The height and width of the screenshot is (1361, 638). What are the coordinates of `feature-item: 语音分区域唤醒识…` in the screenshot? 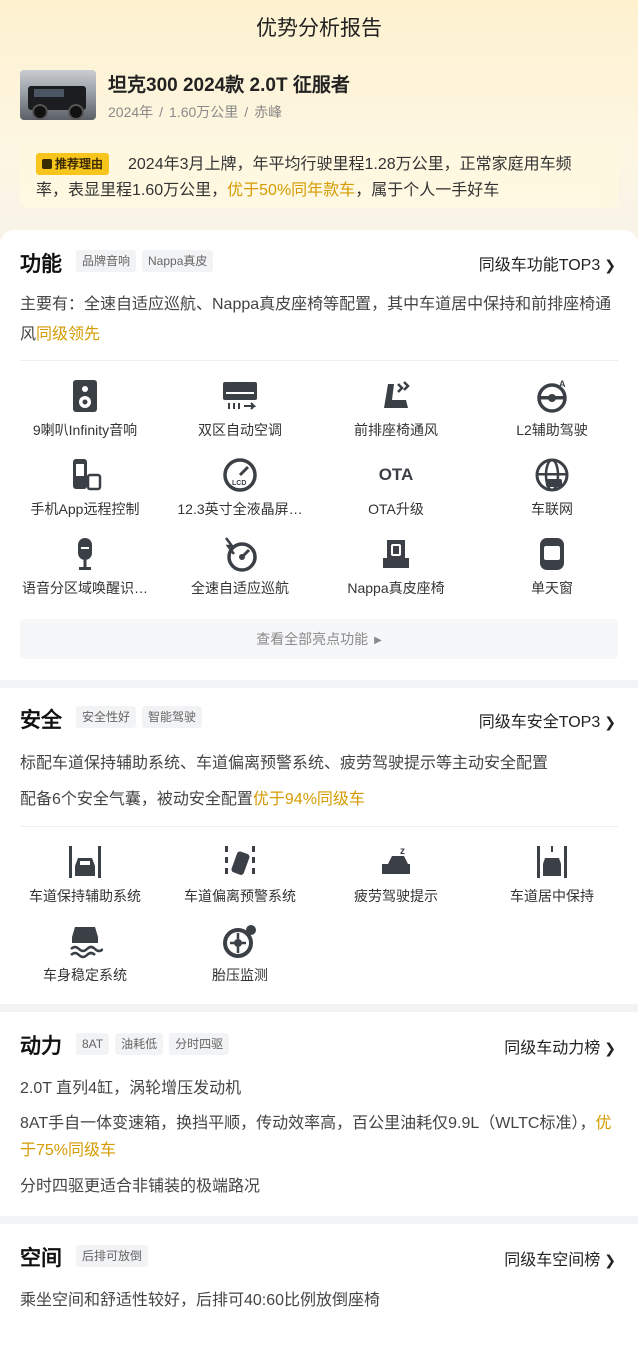 It's located at (85, 567).